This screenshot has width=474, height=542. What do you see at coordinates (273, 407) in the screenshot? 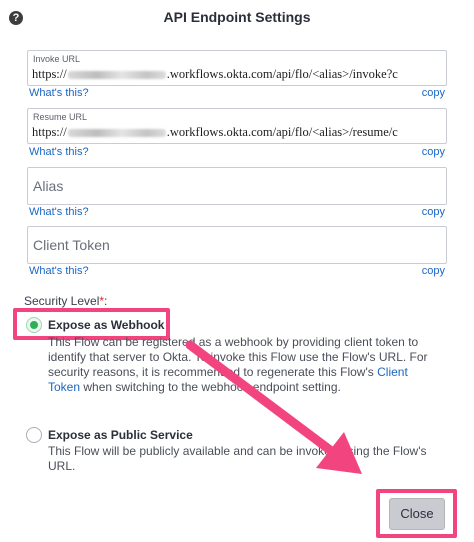
I see `annotation-arrow-icon` at bounding box center [273, 407].